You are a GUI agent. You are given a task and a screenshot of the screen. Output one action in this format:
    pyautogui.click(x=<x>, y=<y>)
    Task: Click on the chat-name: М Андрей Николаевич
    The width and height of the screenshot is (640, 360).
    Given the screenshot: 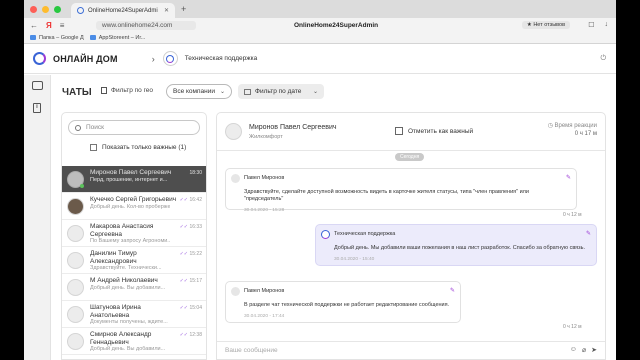 What is the action you would take?
    pyautogui.click(x=124, y=280)
    